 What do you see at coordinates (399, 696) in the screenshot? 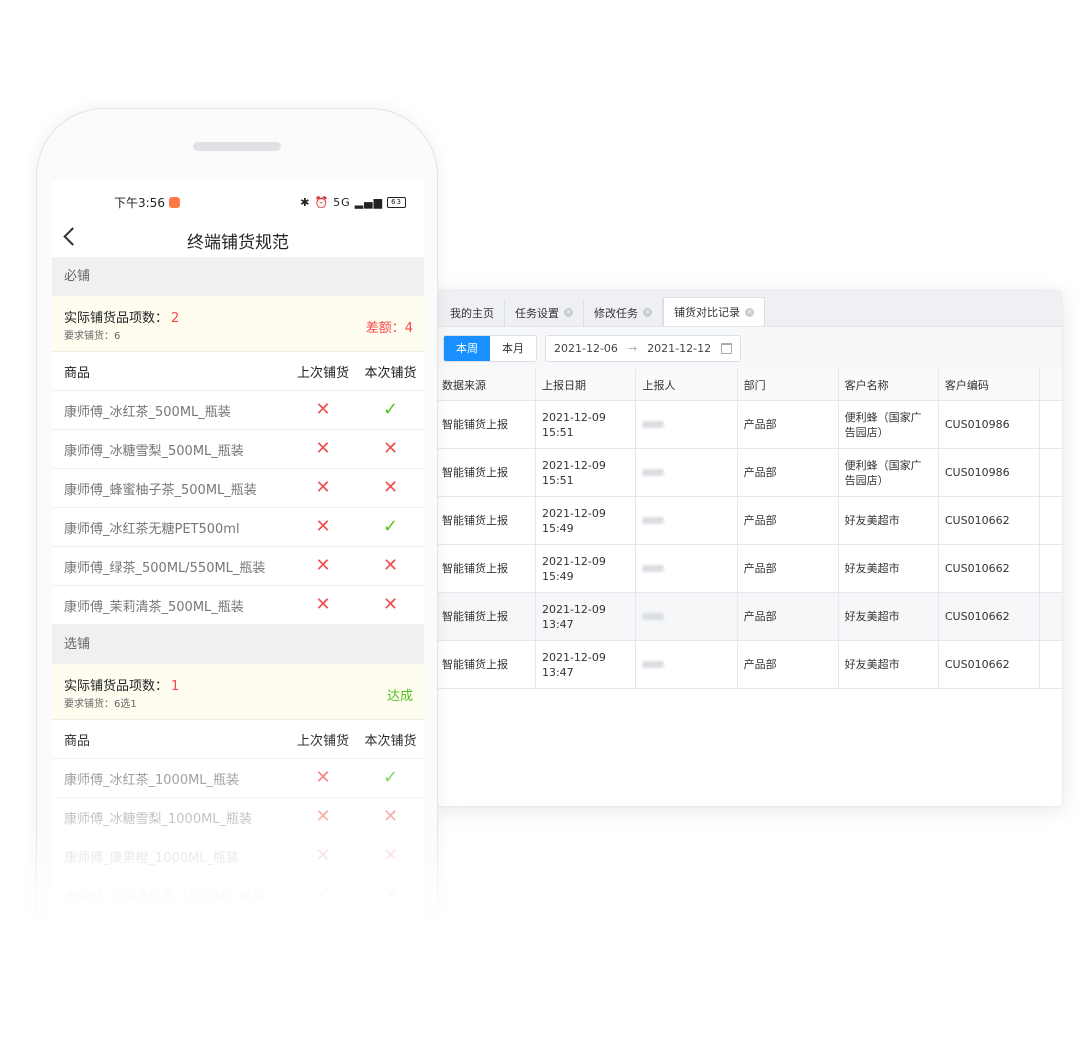
I see `summary-result: 达成` at bounding box center [399, 696].